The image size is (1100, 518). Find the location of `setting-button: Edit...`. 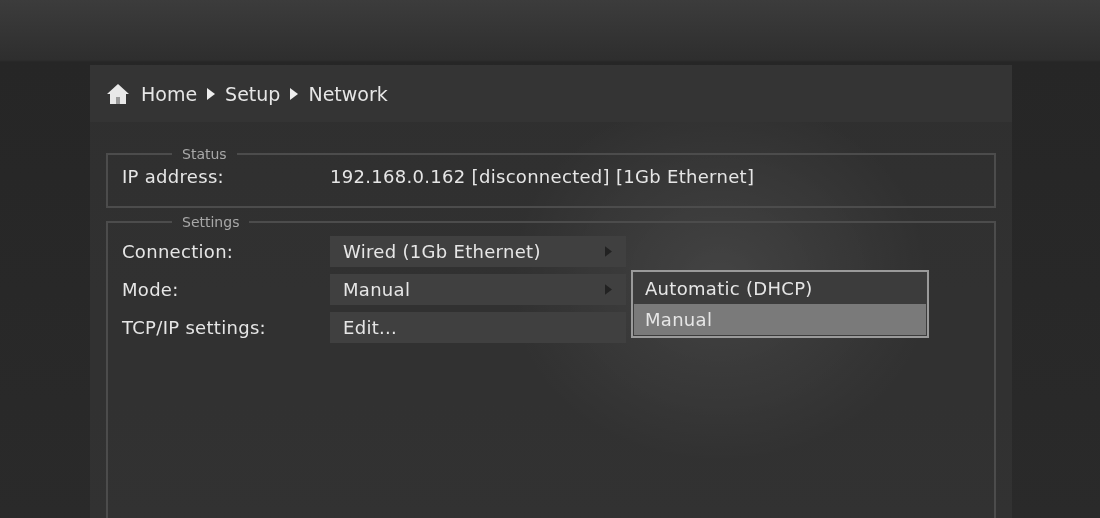

setting-button: Edit... is located at coordinates (478, 327).